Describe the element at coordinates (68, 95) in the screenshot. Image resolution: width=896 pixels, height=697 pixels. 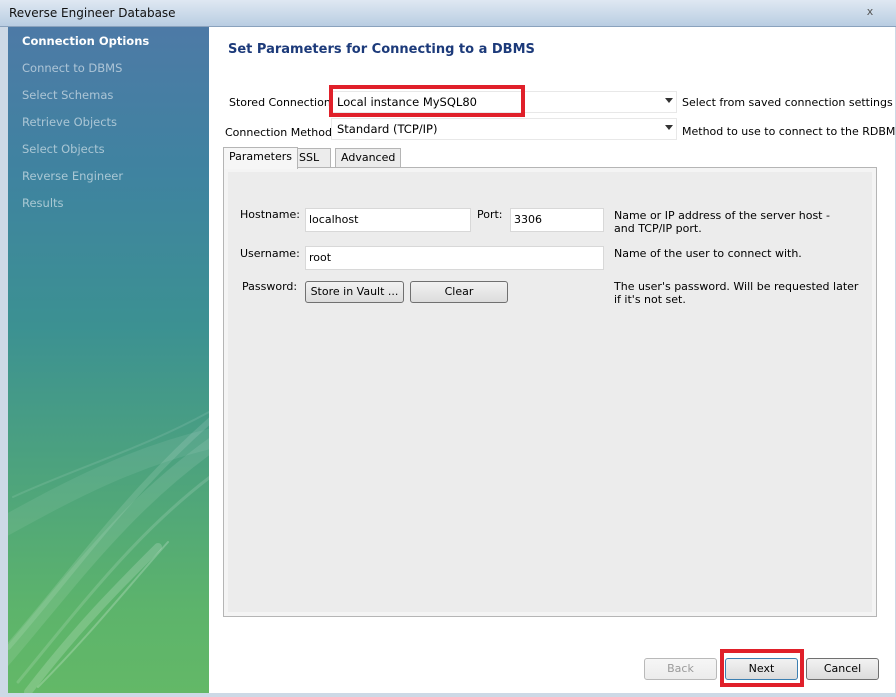
I see `sidebar-item-select-schemas: Select Schemas` at that location.